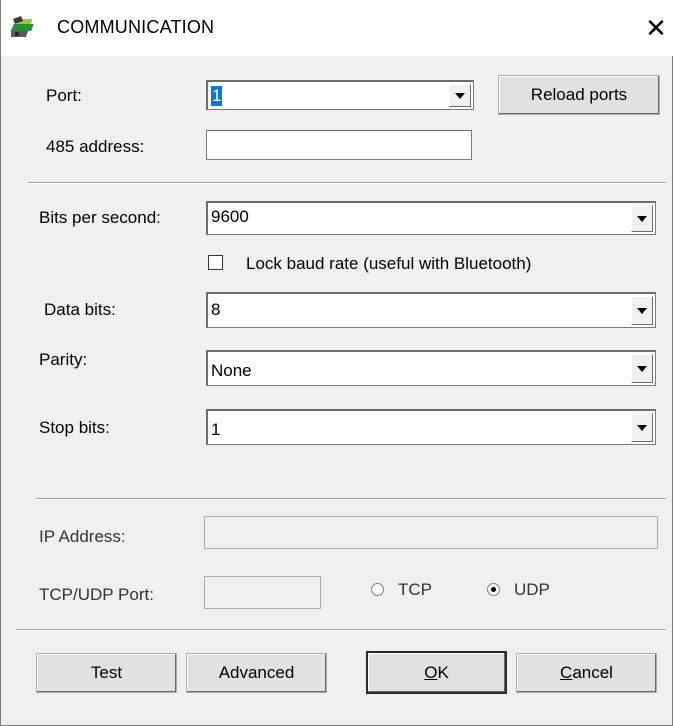 Image resolution: width=673 pixels, height=726 pixels. Describe the element at coordinates (532, 589) in the screenshot. I see `udp-label: UDP` at that location.